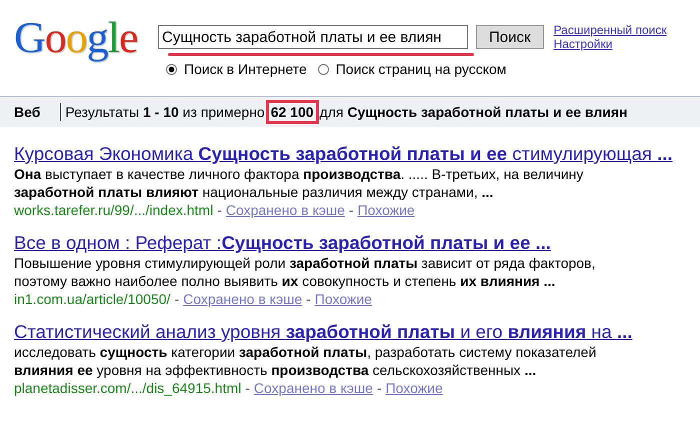  What do you see at coordinates (474, 112) in the screenshot?
I see `query-text: для Сущность заработной платы и ее влиян` at bounding box center [474, 112].